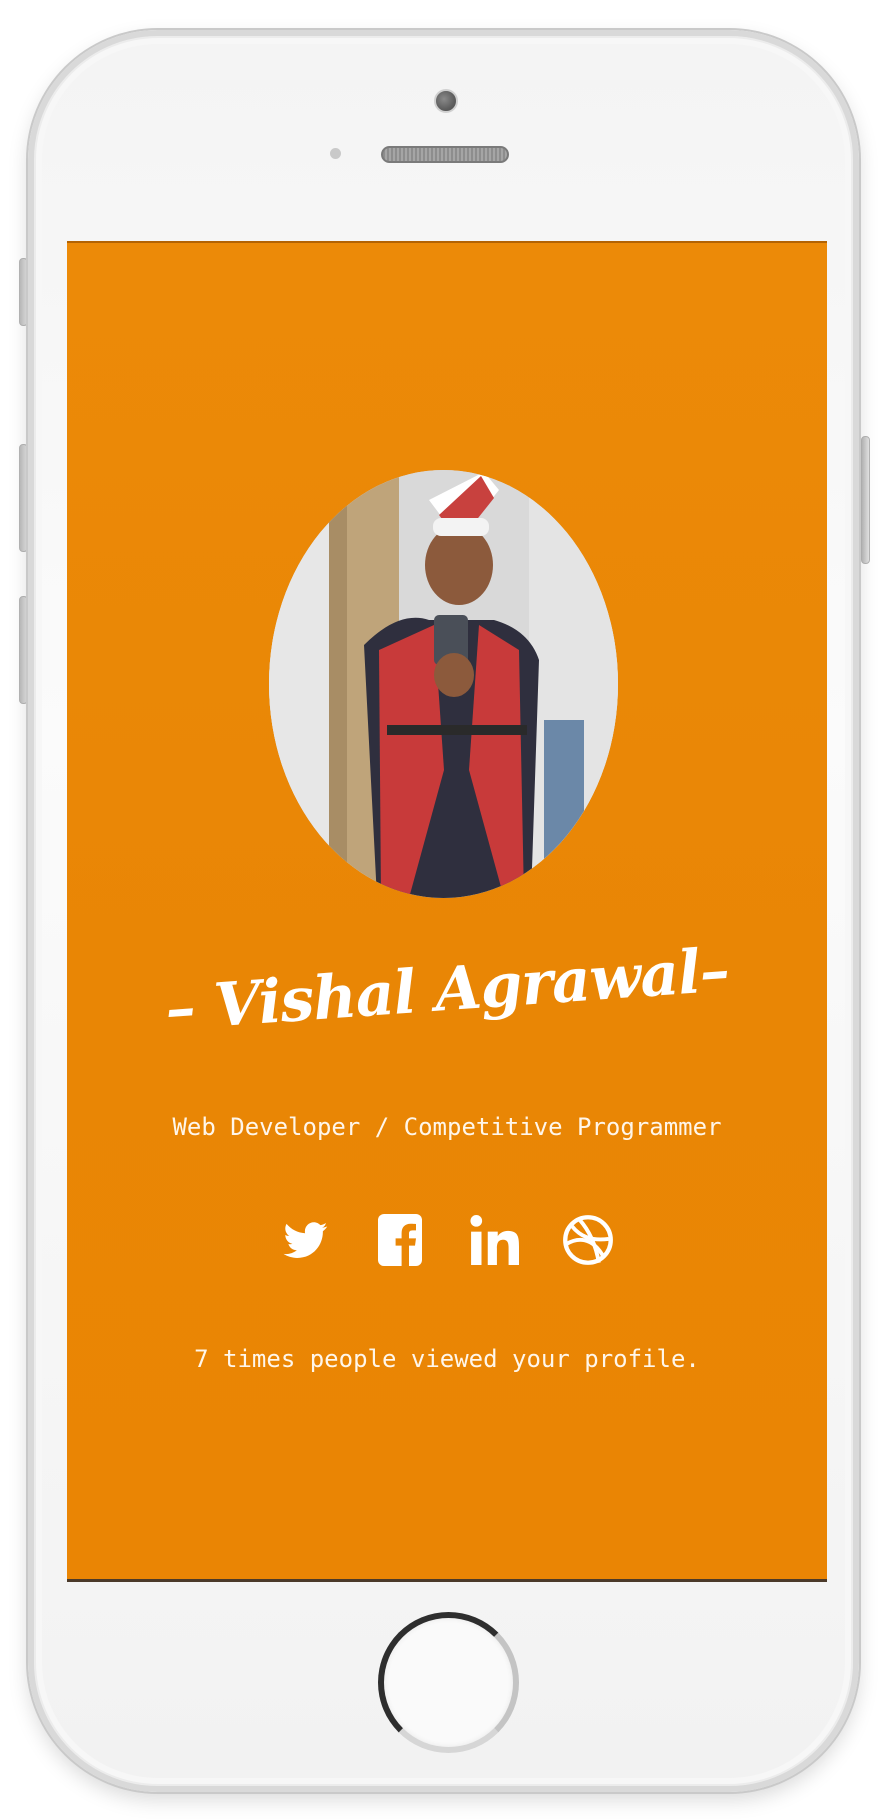 This screenshot has width=887, height=1820. I want to click on profile-name: – Vishal Agrawal–, so click(447, 990).